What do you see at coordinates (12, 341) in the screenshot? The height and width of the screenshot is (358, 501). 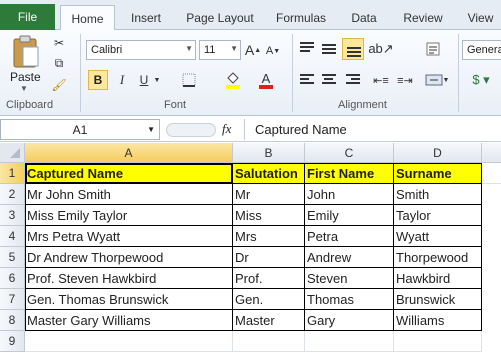 I see `row-header-9: 9` at bounding box center [12, 341].